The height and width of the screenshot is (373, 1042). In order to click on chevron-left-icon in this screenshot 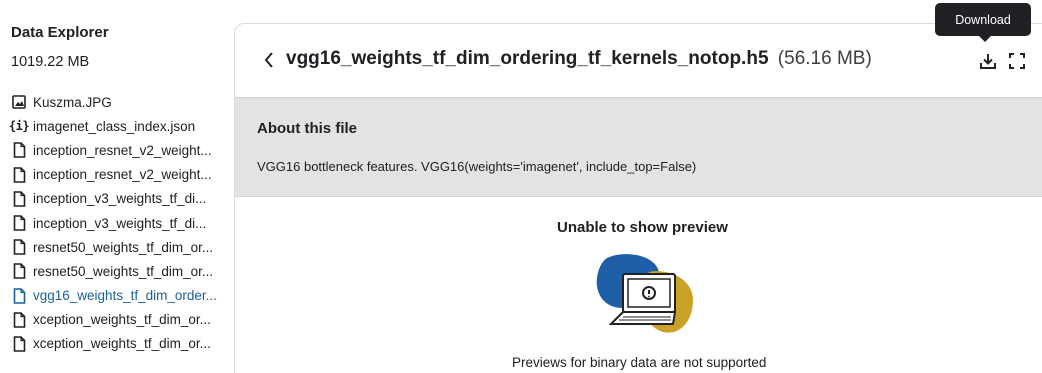, I will do `click(268, 60)`.